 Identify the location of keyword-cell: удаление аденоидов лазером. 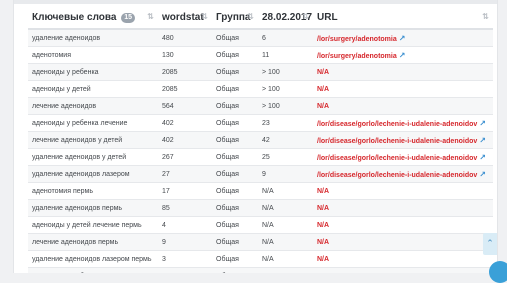
(93, 174).